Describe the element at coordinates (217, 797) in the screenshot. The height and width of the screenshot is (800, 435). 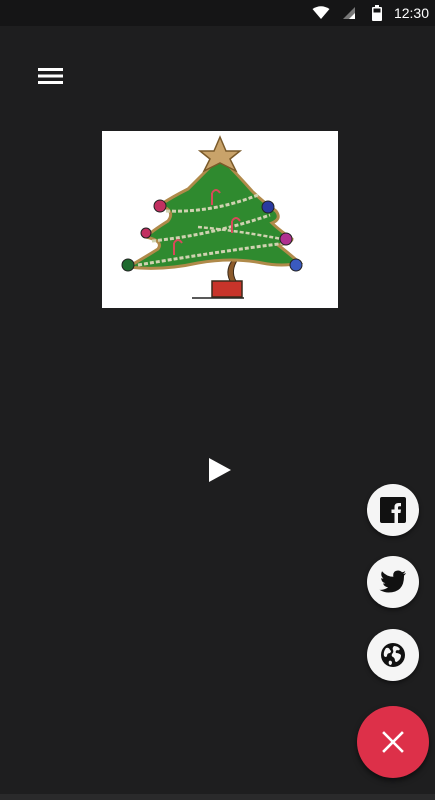
I see `bottom-strip` at that location.